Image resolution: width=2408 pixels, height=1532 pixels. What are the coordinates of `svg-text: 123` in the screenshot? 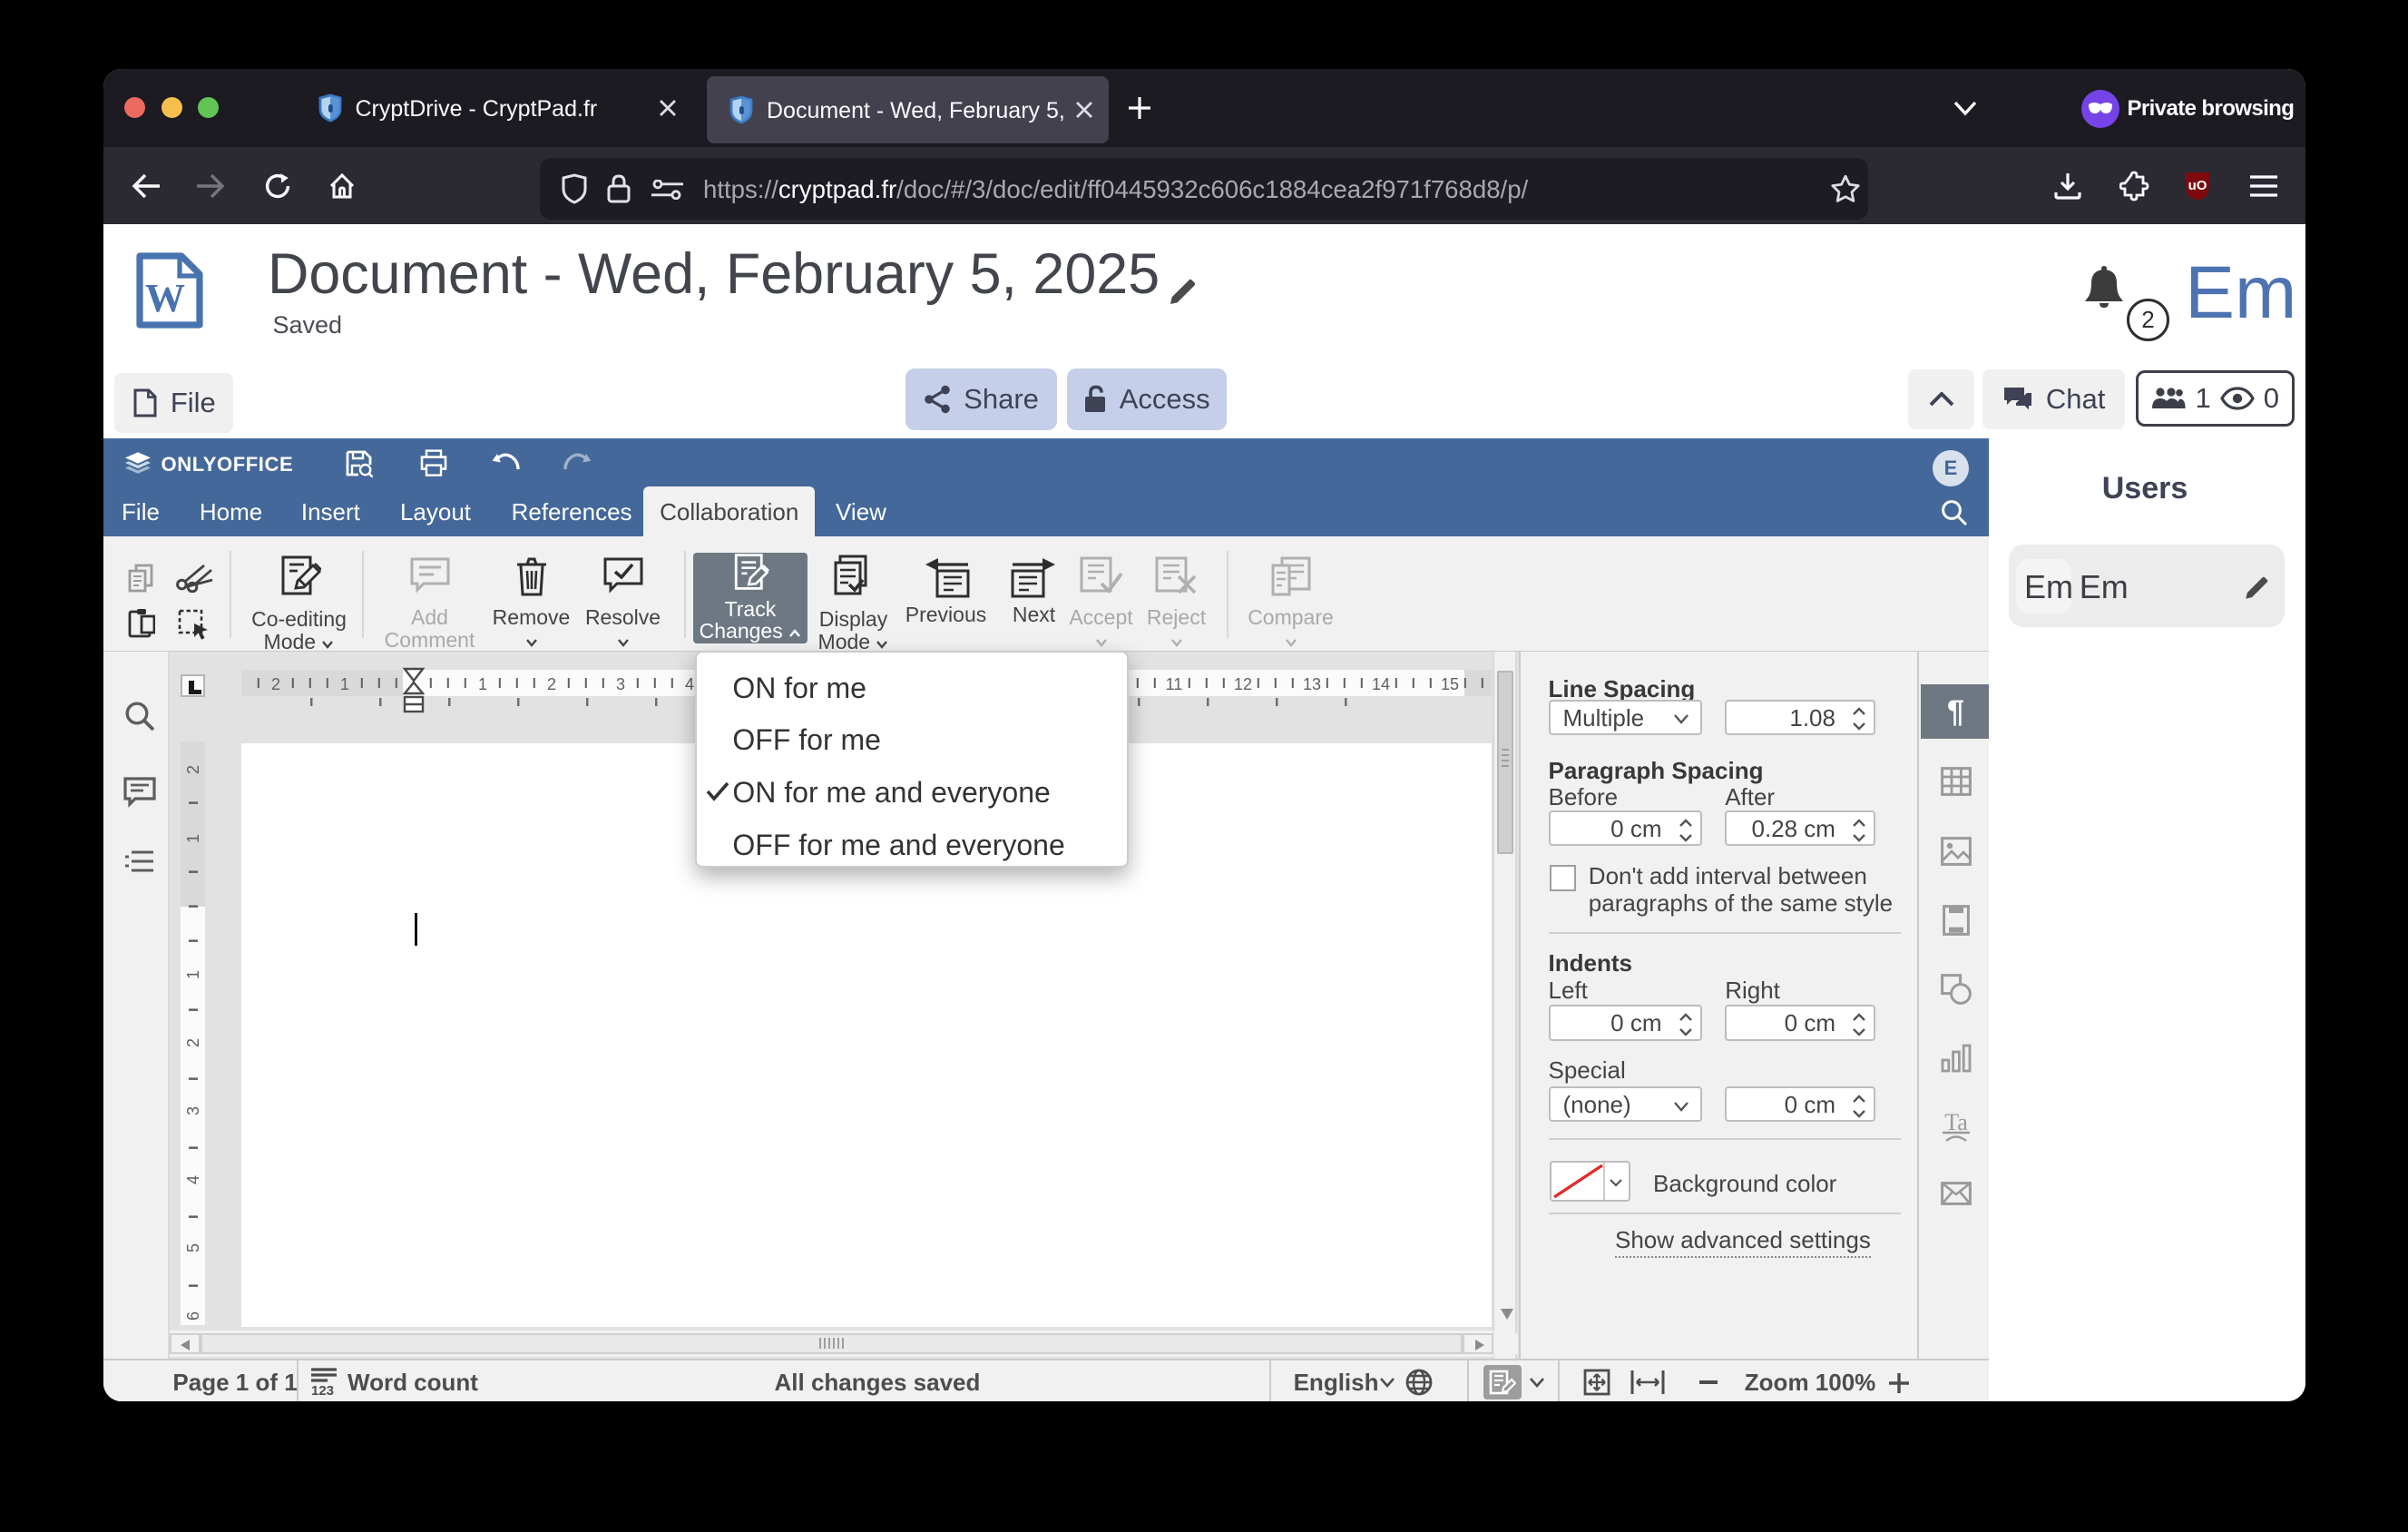 It's located at (323, 1389).